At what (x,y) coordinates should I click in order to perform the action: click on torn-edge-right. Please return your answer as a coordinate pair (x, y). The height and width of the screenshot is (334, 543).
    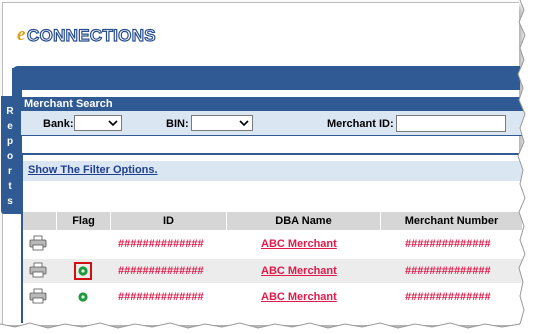
    Looking at the image, I should click on (530, 167).